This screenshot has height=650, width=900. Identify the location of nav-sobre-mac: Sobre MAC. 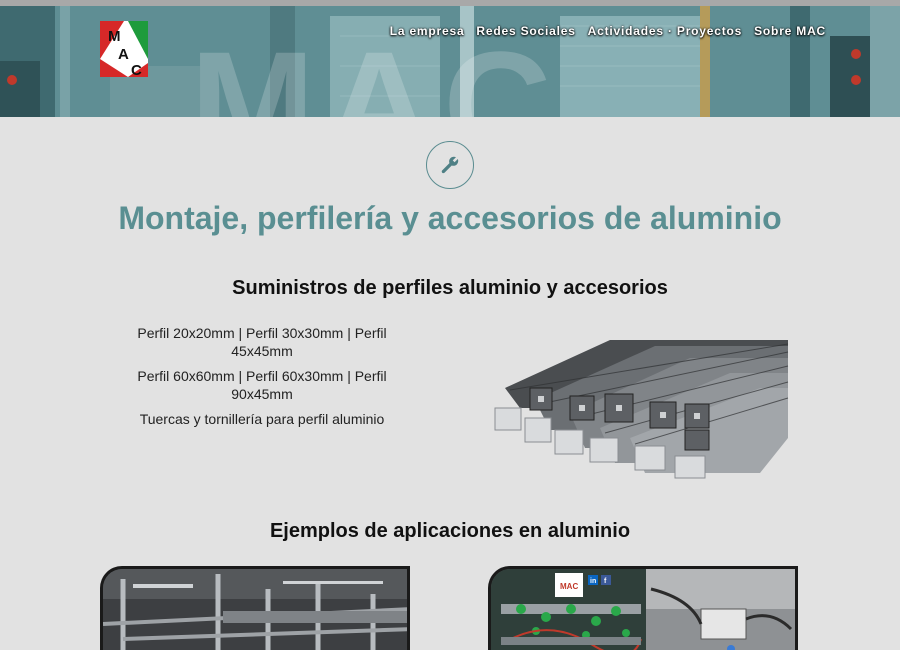
(790, 31).